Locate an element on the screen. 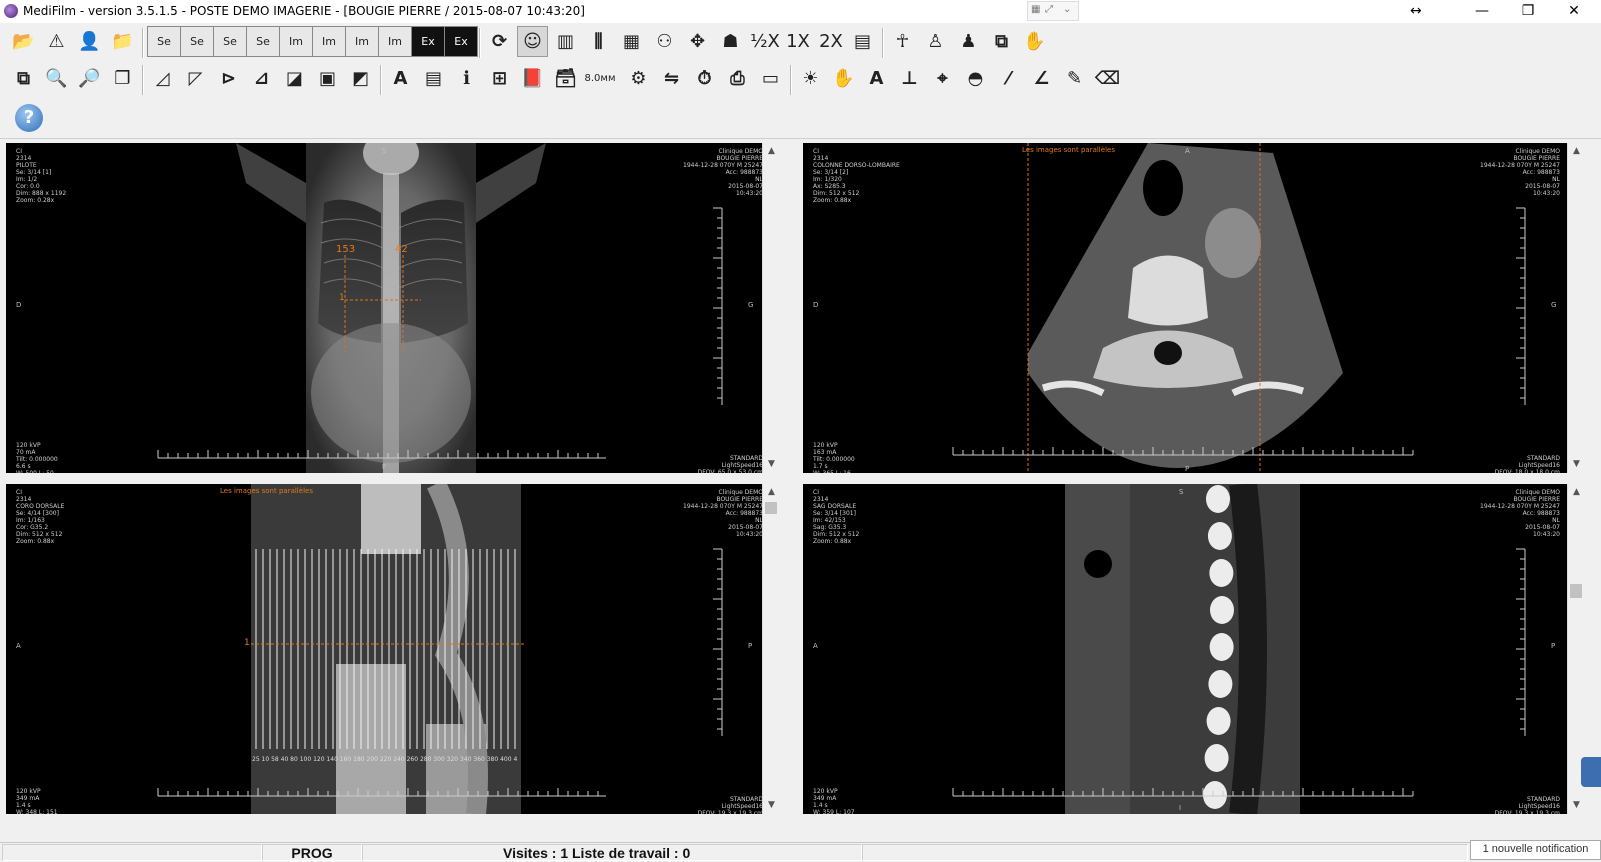 The image size is (1601, 862). brightness-icon: ☀ is located at coordinates (810, 78).